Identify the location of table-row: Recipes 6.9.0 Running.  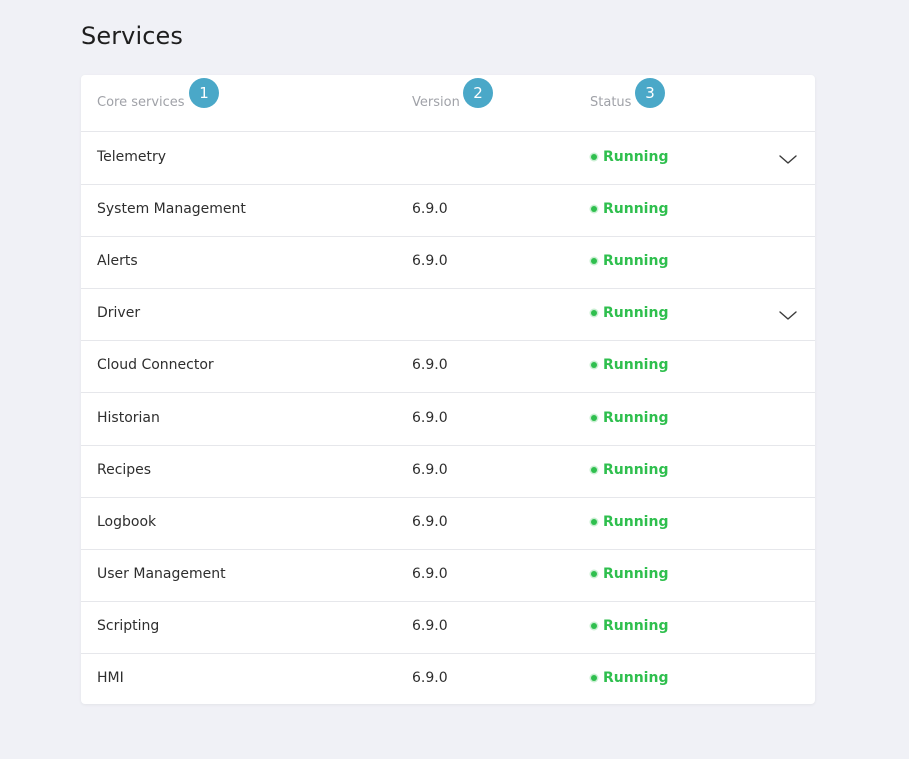
(448, 471).